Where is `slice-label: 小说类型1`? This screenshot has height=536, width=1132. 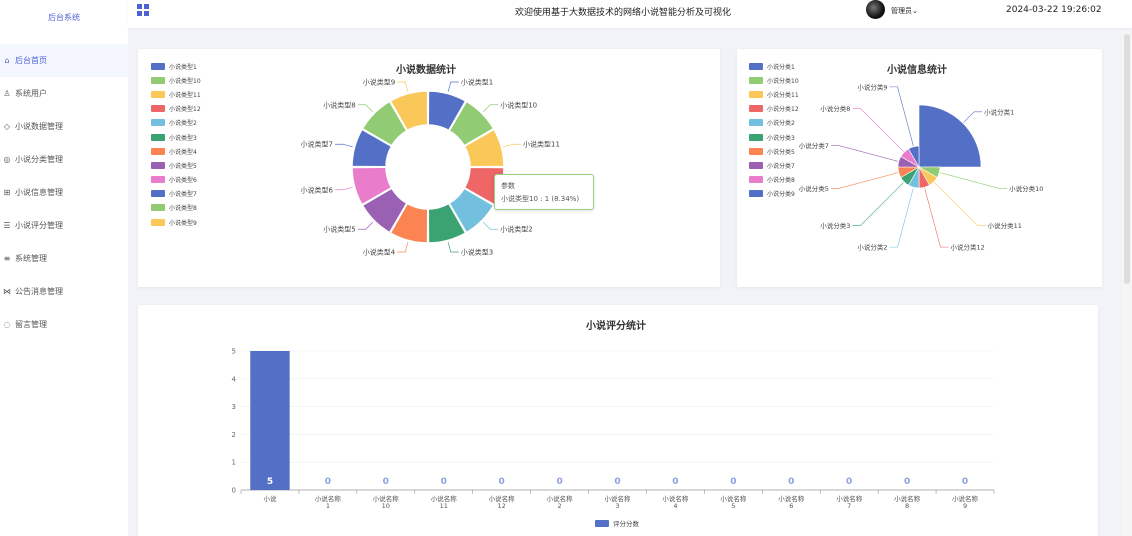 slice-label: 小说类型1 is located at coordinates (477, 81).